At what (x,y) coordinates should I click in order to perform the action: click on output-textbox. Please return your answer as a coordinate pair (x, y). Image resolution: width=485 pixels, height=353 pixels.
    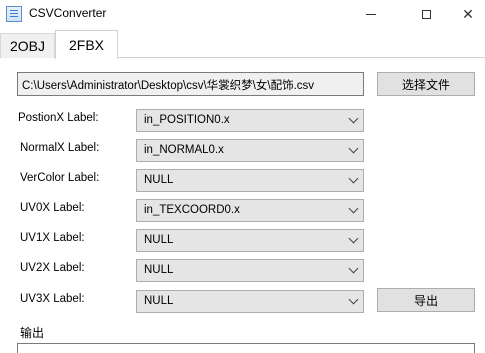
    Looking at the image, I should click on (246, 348).